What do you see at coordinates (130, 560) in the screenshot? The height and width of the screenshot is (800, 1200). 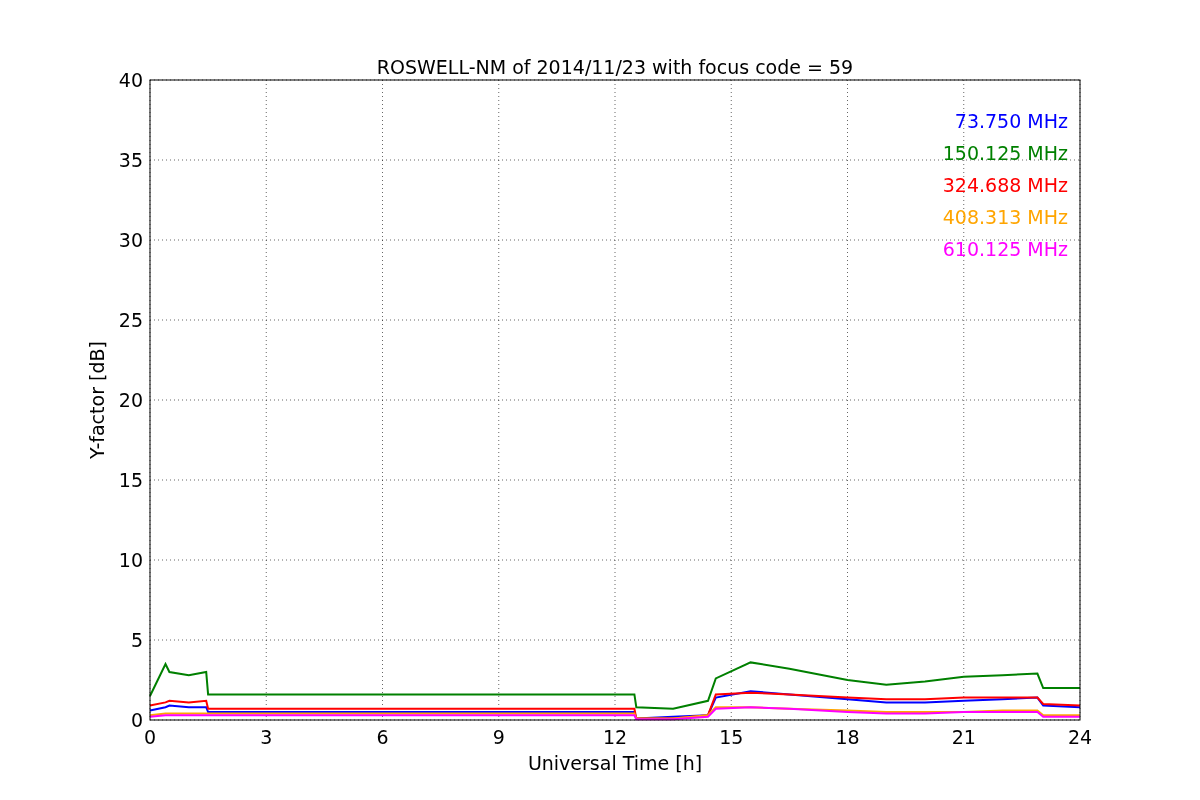 I see `y-tick-label: 10` at bounding box center [130, 560].